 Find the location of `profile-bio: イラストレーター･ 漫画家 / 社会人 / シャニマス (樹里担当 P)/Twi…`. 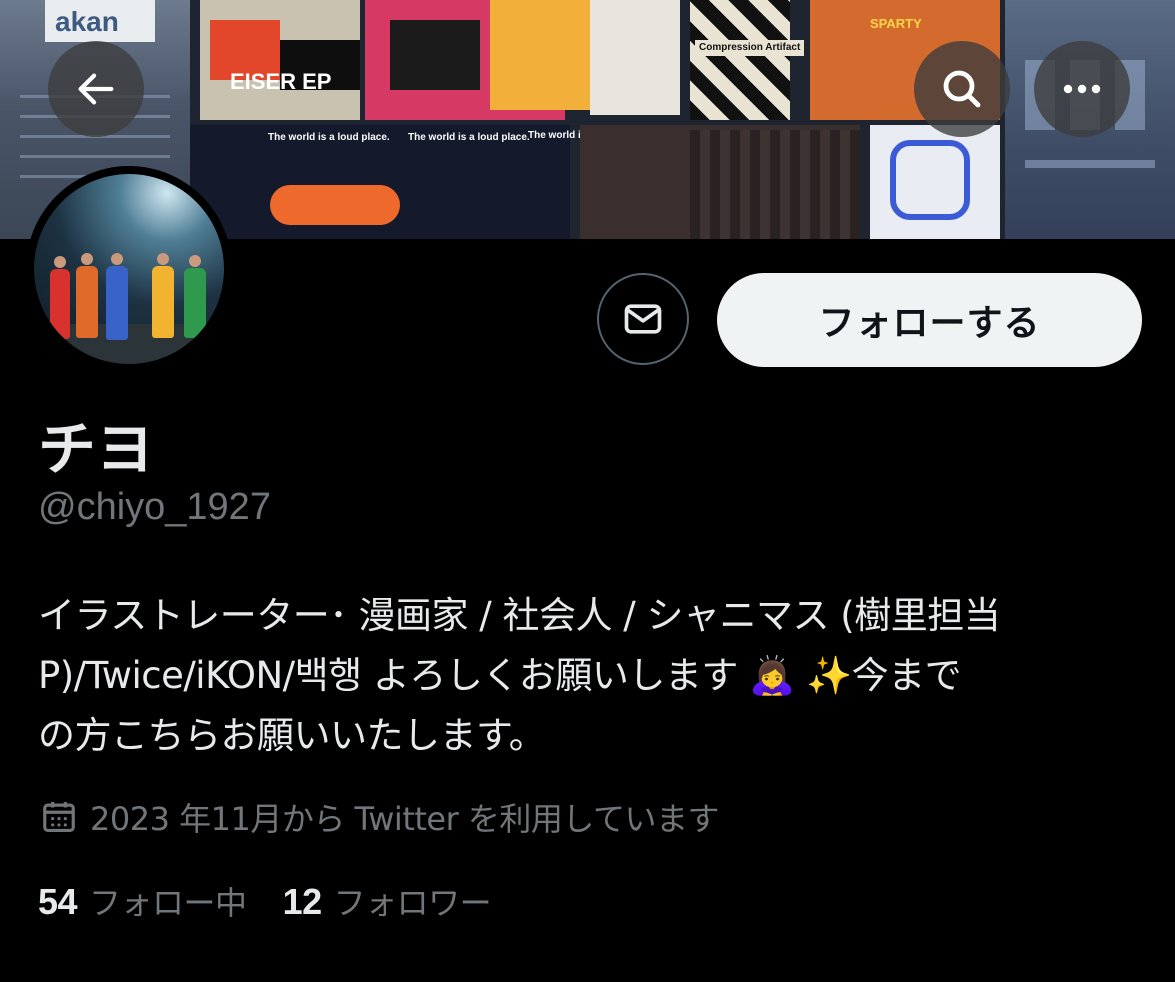

profile-bio: イラストレーター･ 漫画家 / 社会人 / シャニマス (樹里担当 P)/Twi… is located at coordinates (519, 675).